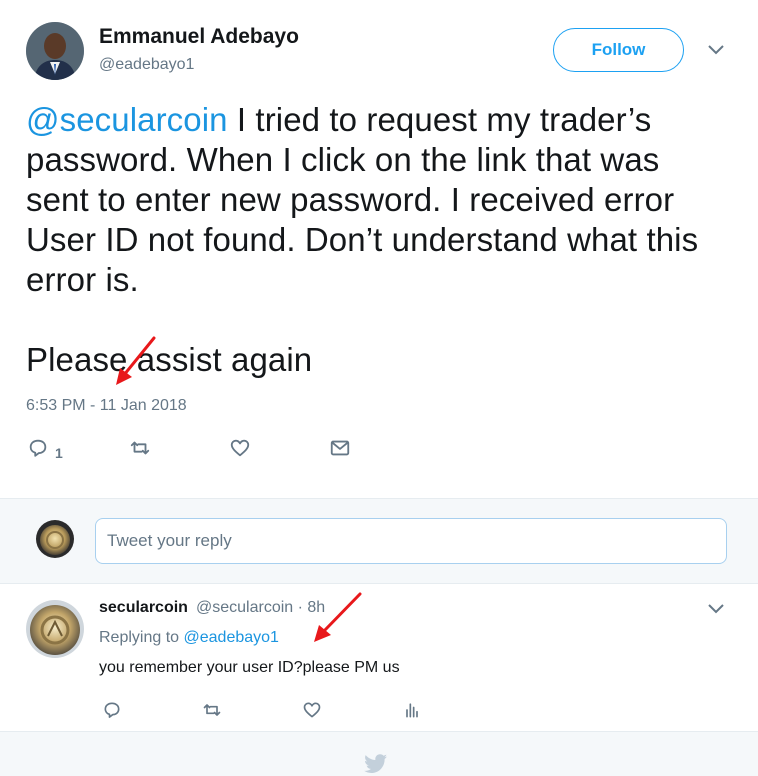 The width and height of the screenshot is (758, 776). I want to click on twitter-bird-icon, so click(375, 763).